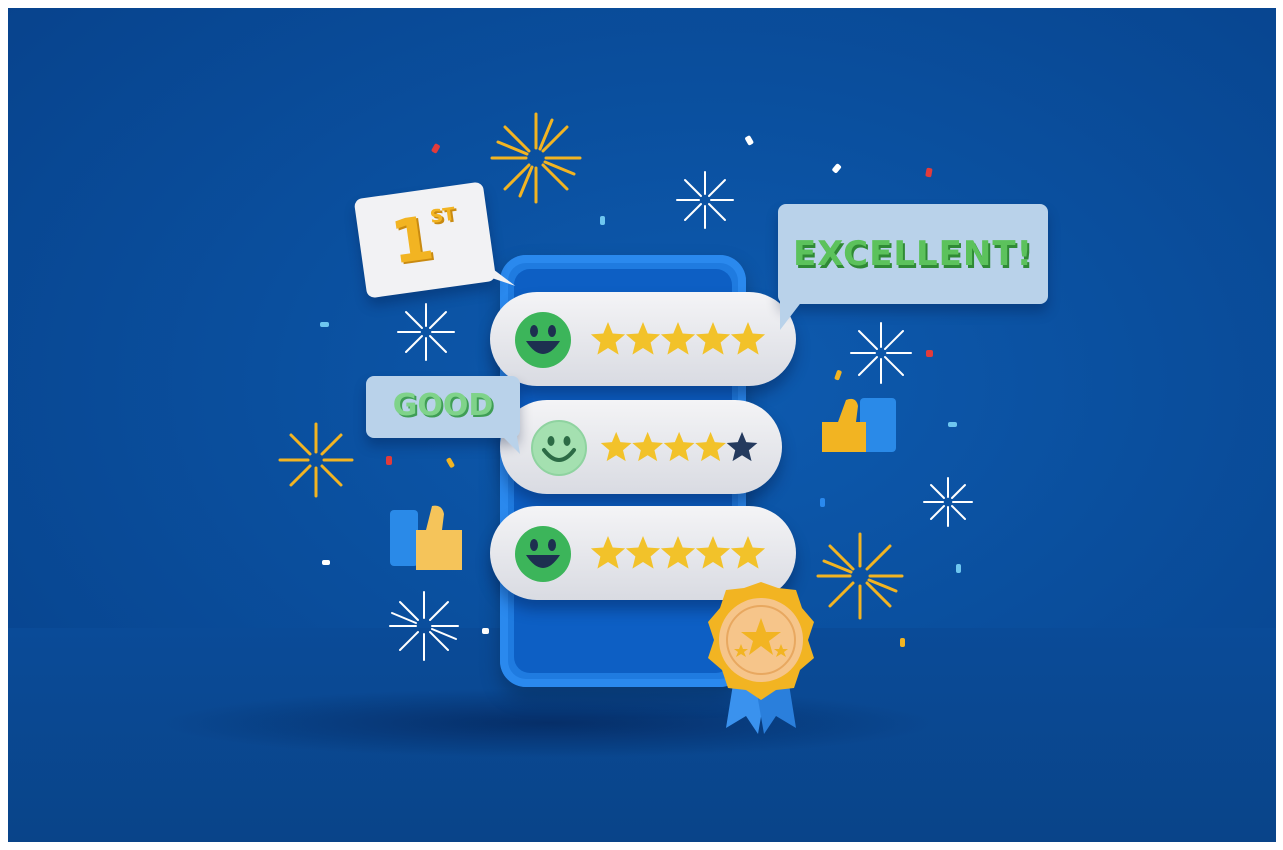  I want to click on first-place-suffix: ST, so click(442, 215).